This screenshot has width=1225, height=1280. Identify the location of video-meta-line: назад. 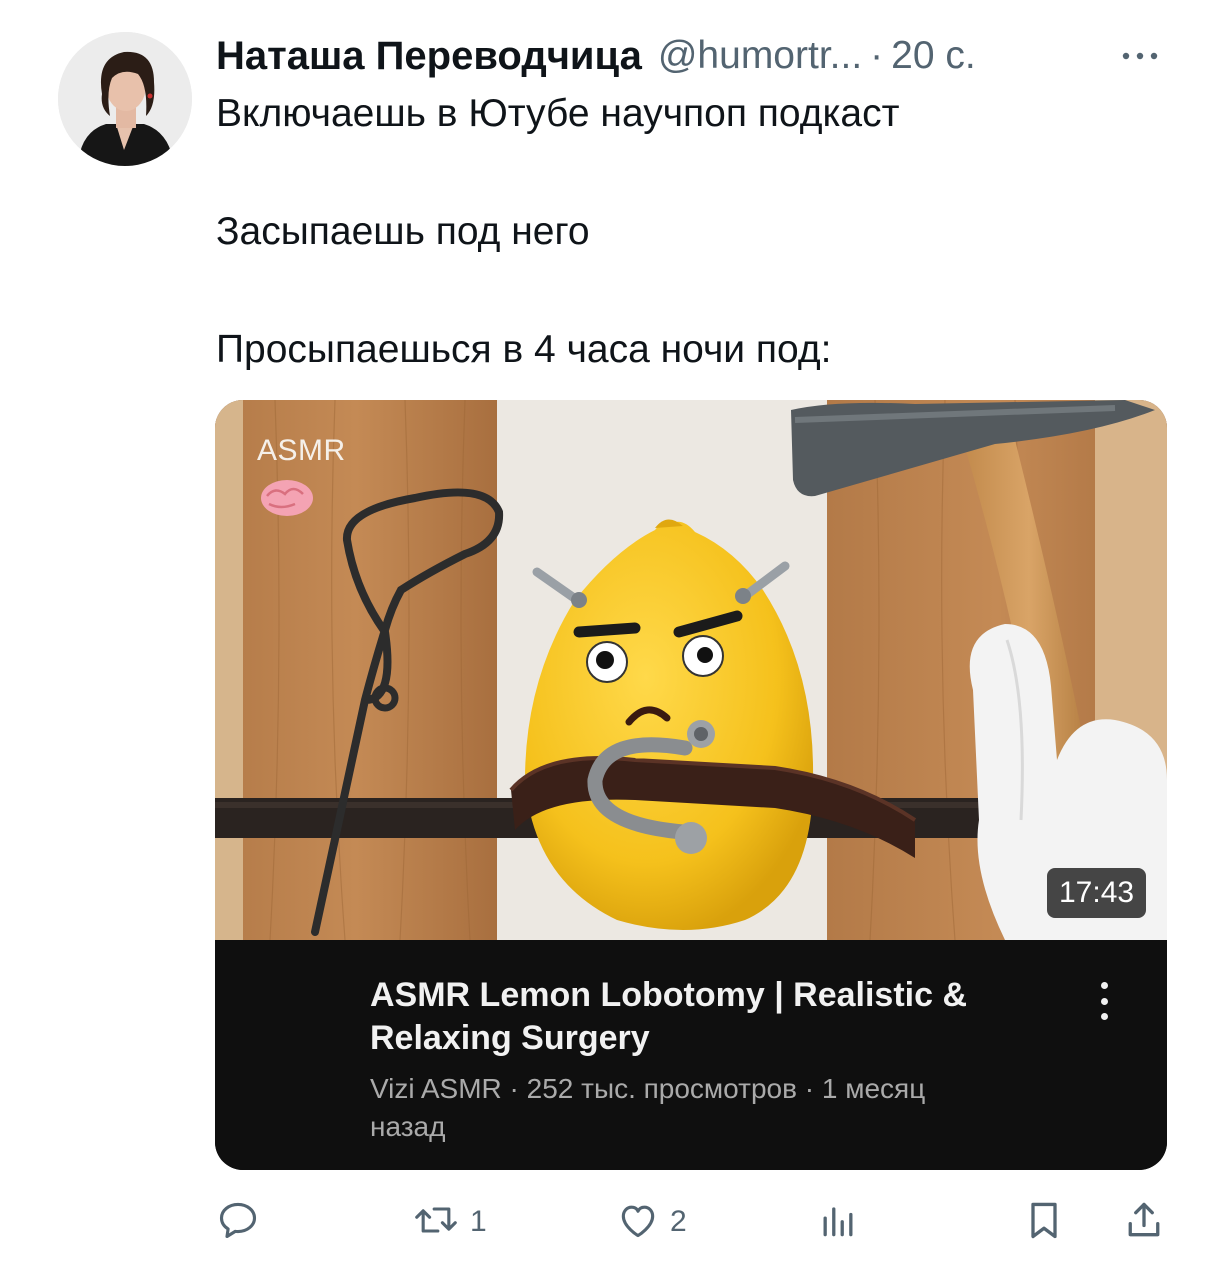
(408, 1126).